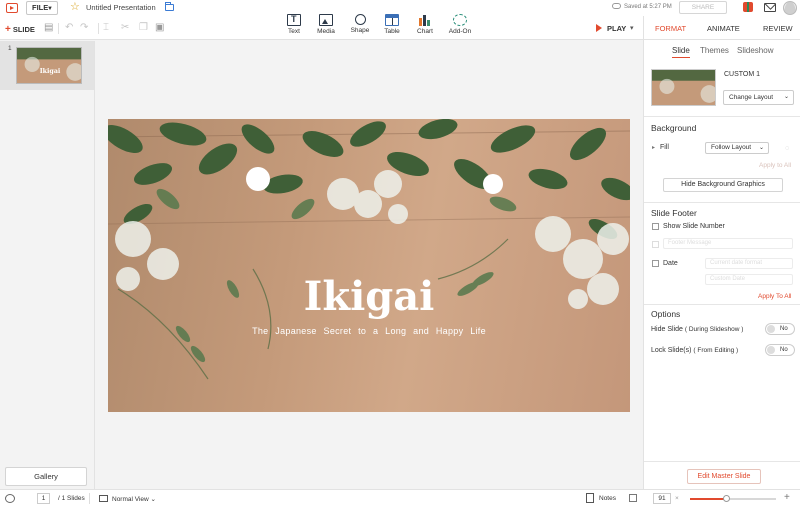 This screenshot has width=800, height=507. Describe the element at coordinates (787, 497) in the screenshot. I see `zoom-in-icon: +` at that location.